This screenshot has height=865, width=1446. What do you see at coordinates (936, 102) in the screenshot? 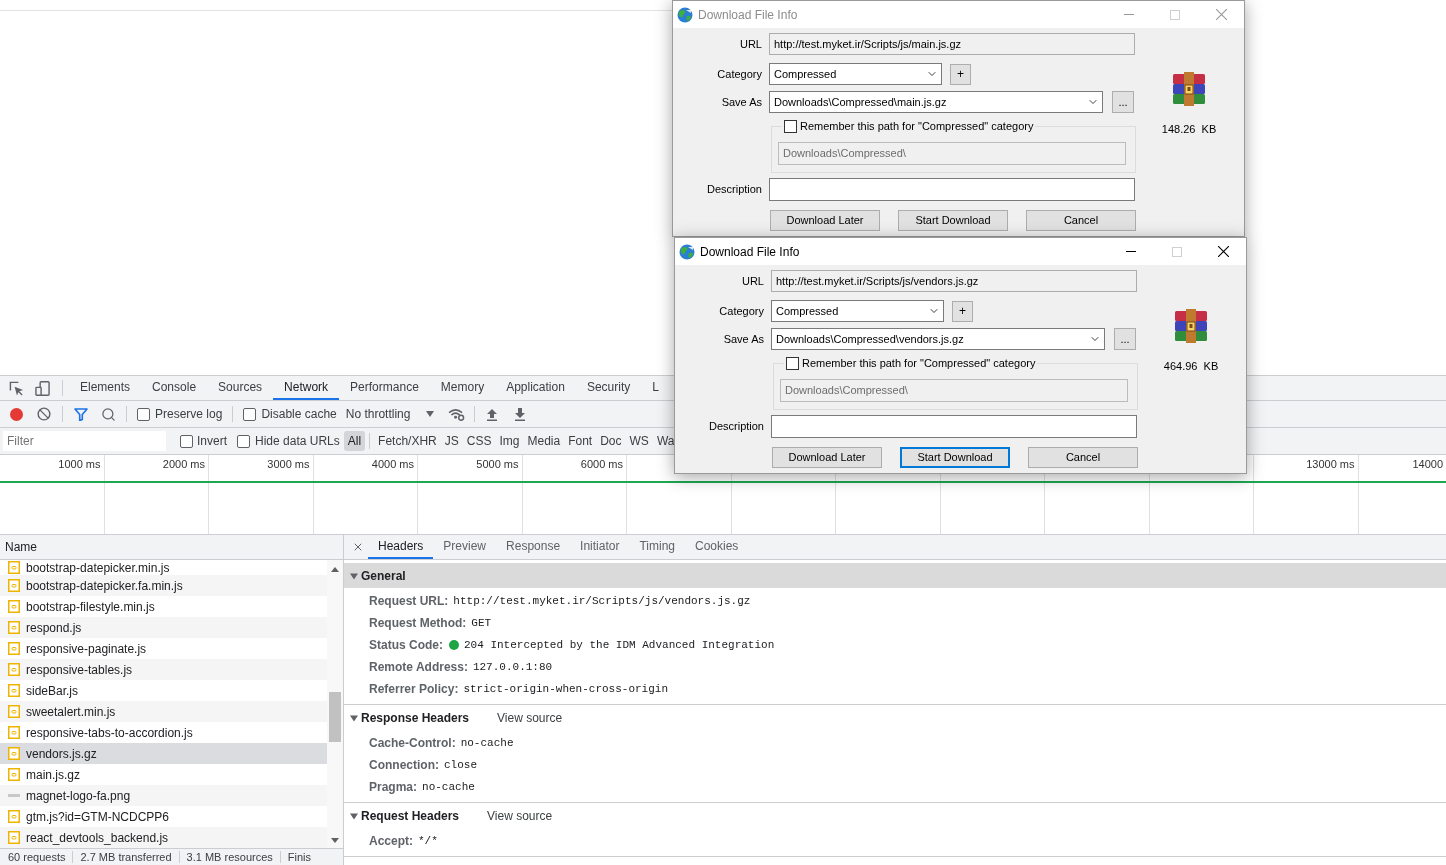
I see `save-as-combobox: Downloads\Compressed\main.js.gz` at bounding box center [936, 102].